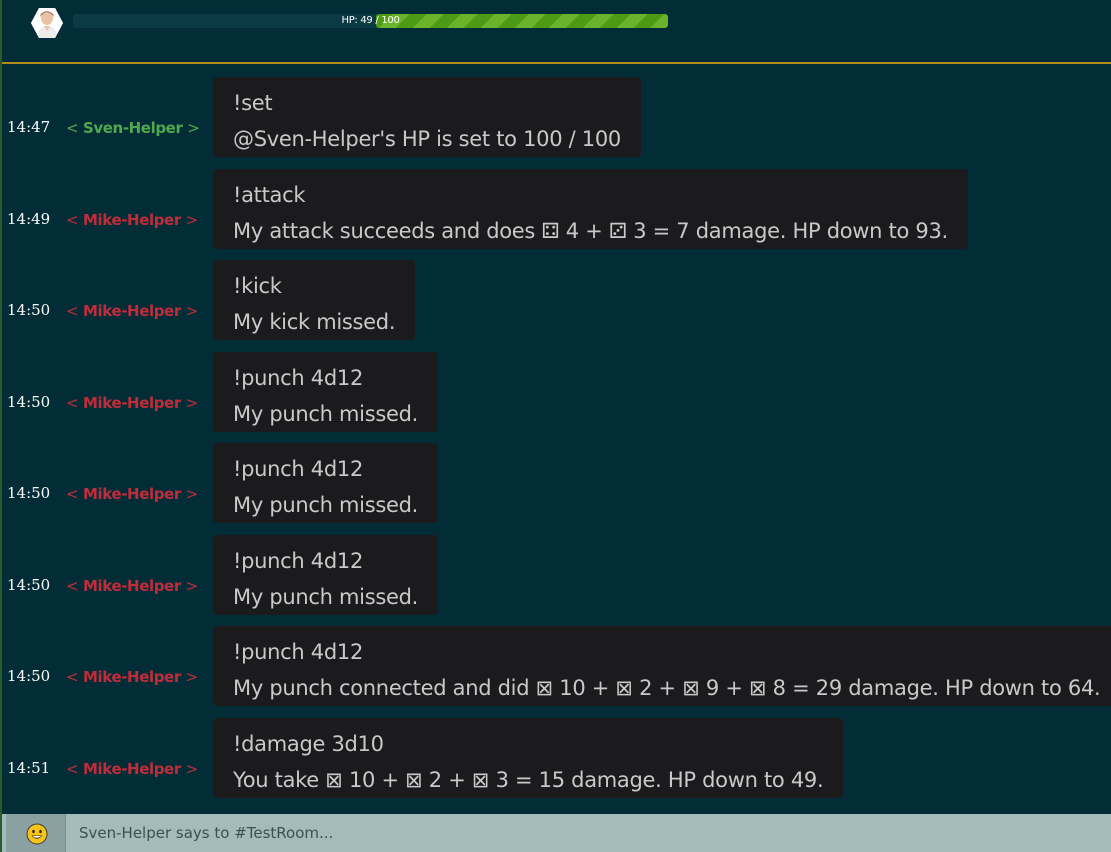 The height and width of the screenshot is (852, 1111). I want to click on hp-label: HP: 49 / 100, so click(370, 20).